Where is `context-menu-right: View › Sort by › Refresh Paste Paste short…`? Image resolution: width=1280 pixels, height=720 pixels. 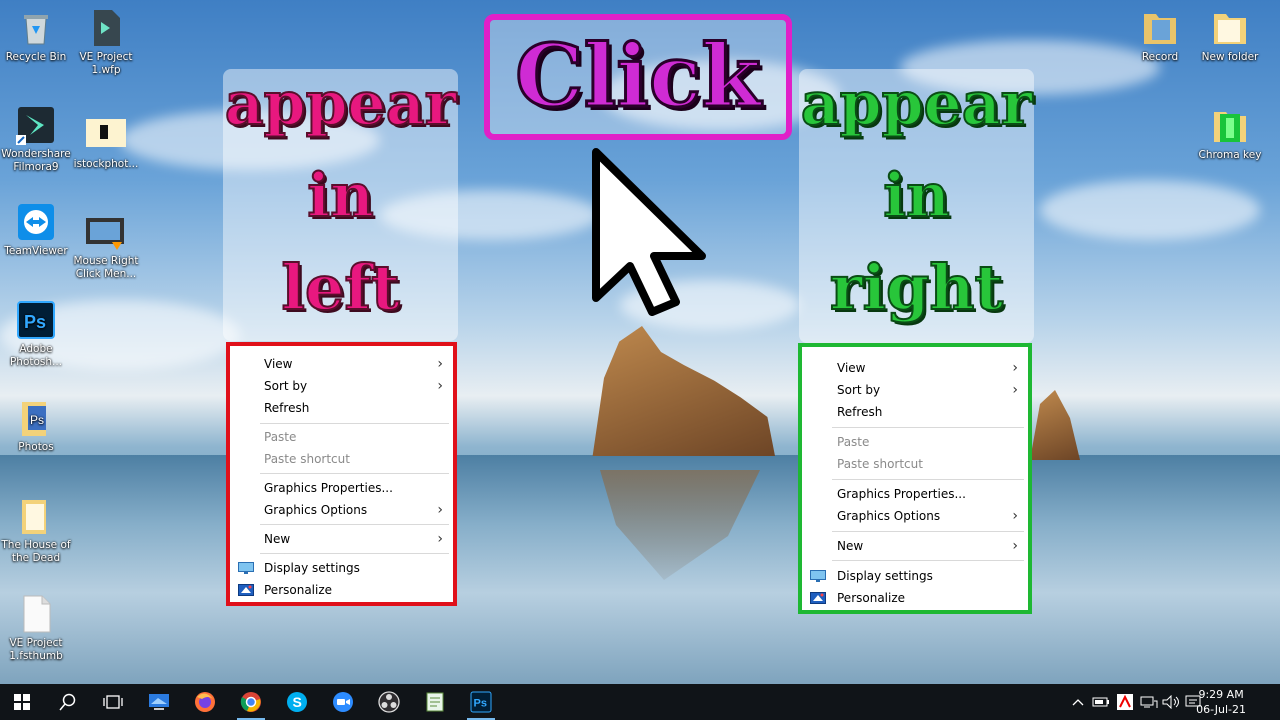
context-menu-right: View › Sort by › Refresh Paste Paste short… is located at coordinates (915, 478).